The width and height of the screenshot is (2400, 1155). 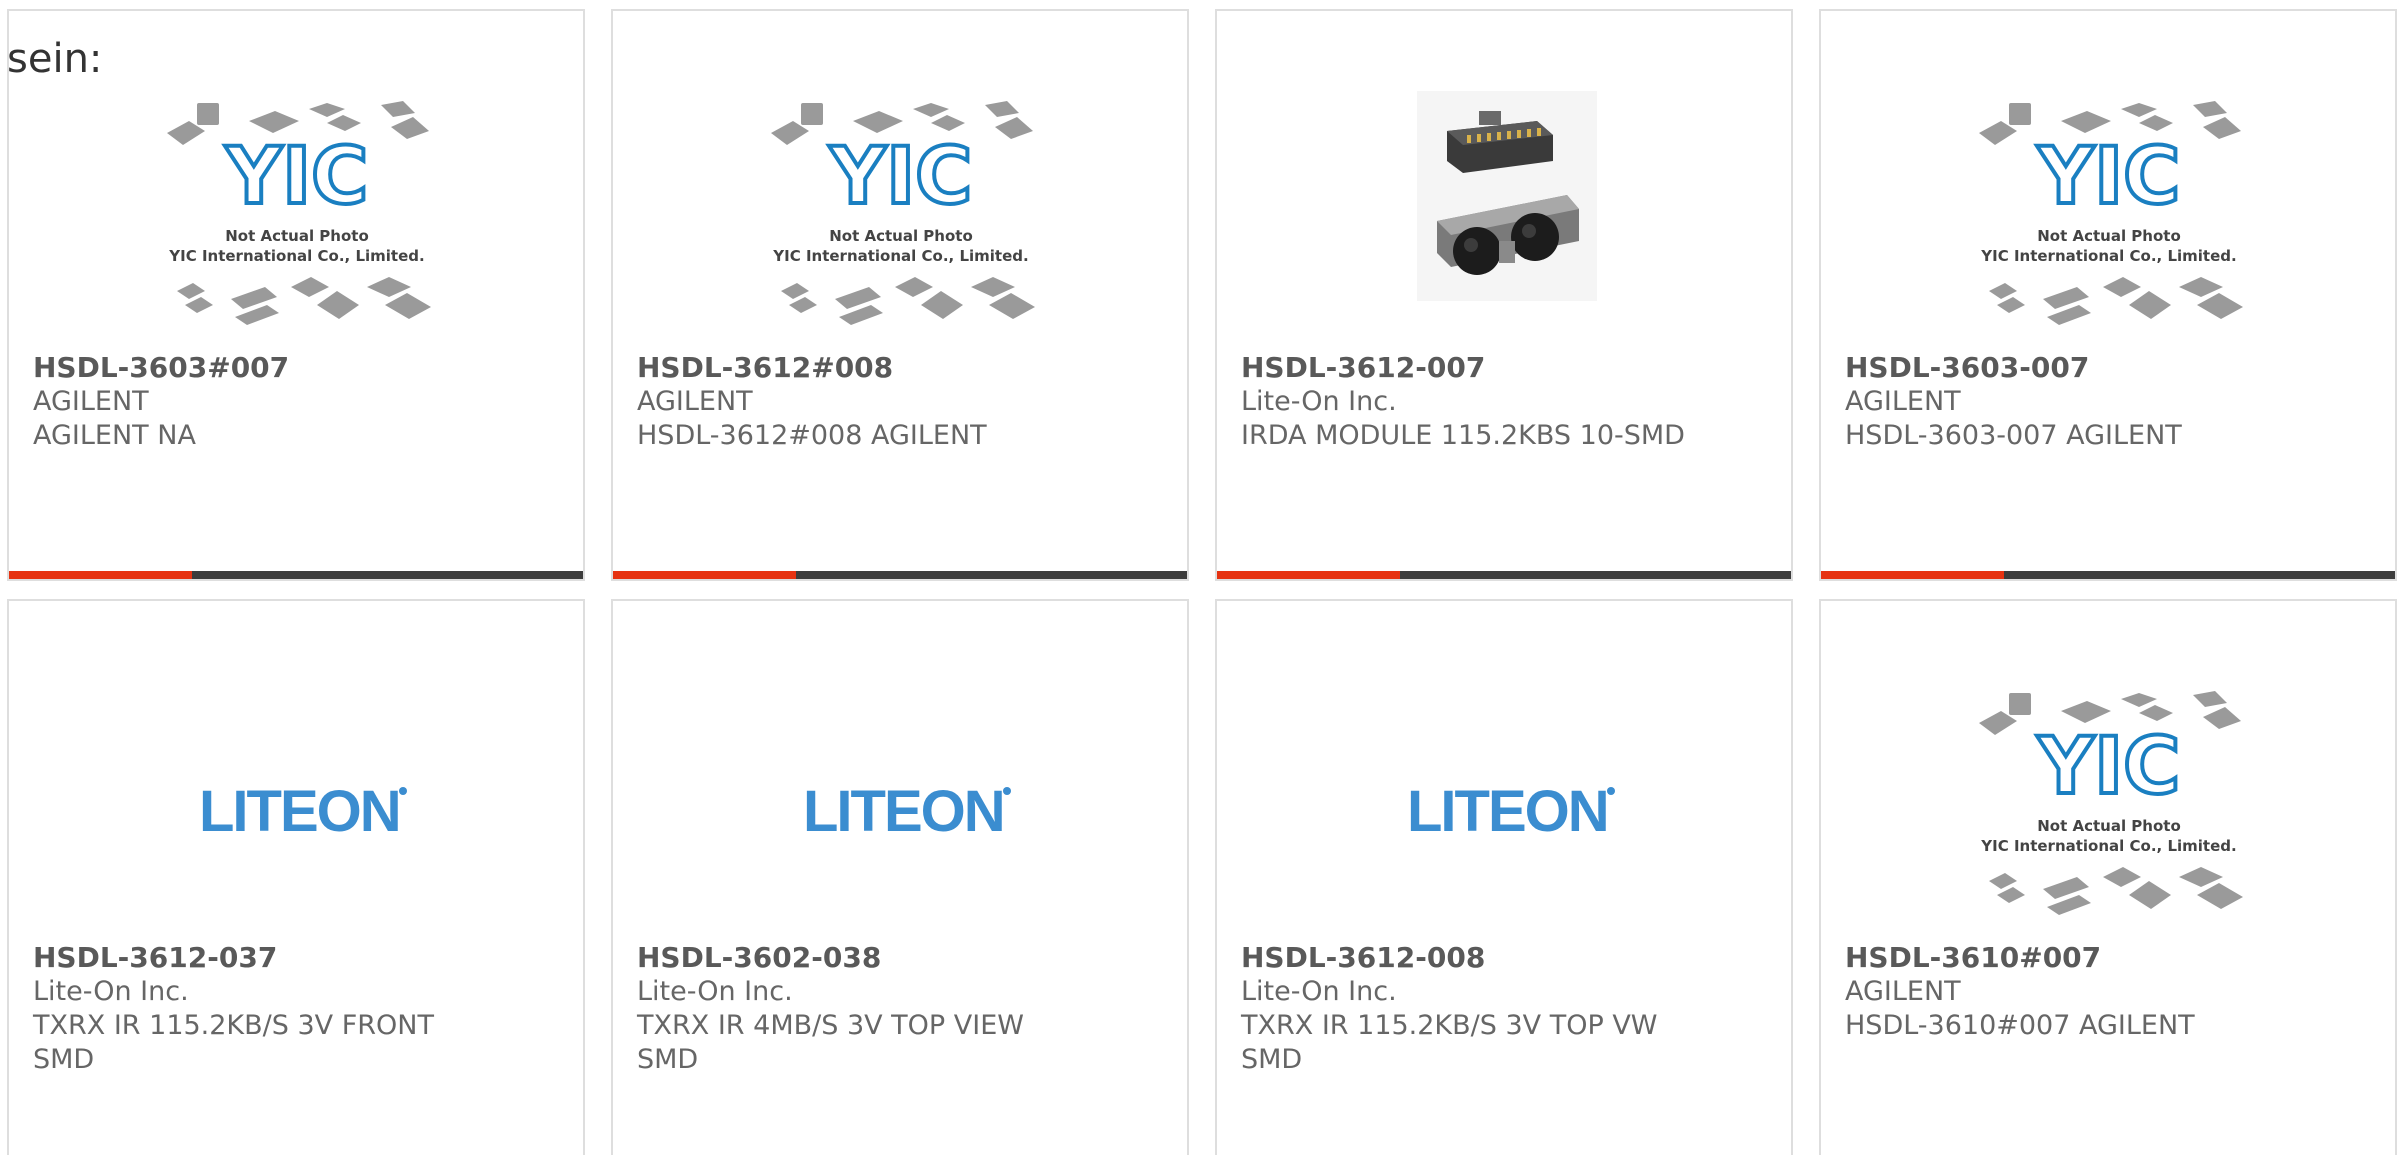 What do you see at coordinates (293, 402) in the screenshot?
I see `product-info: HSDL-3603#007 AGILENT AGILENT NA` at bounding box center [293, 402].